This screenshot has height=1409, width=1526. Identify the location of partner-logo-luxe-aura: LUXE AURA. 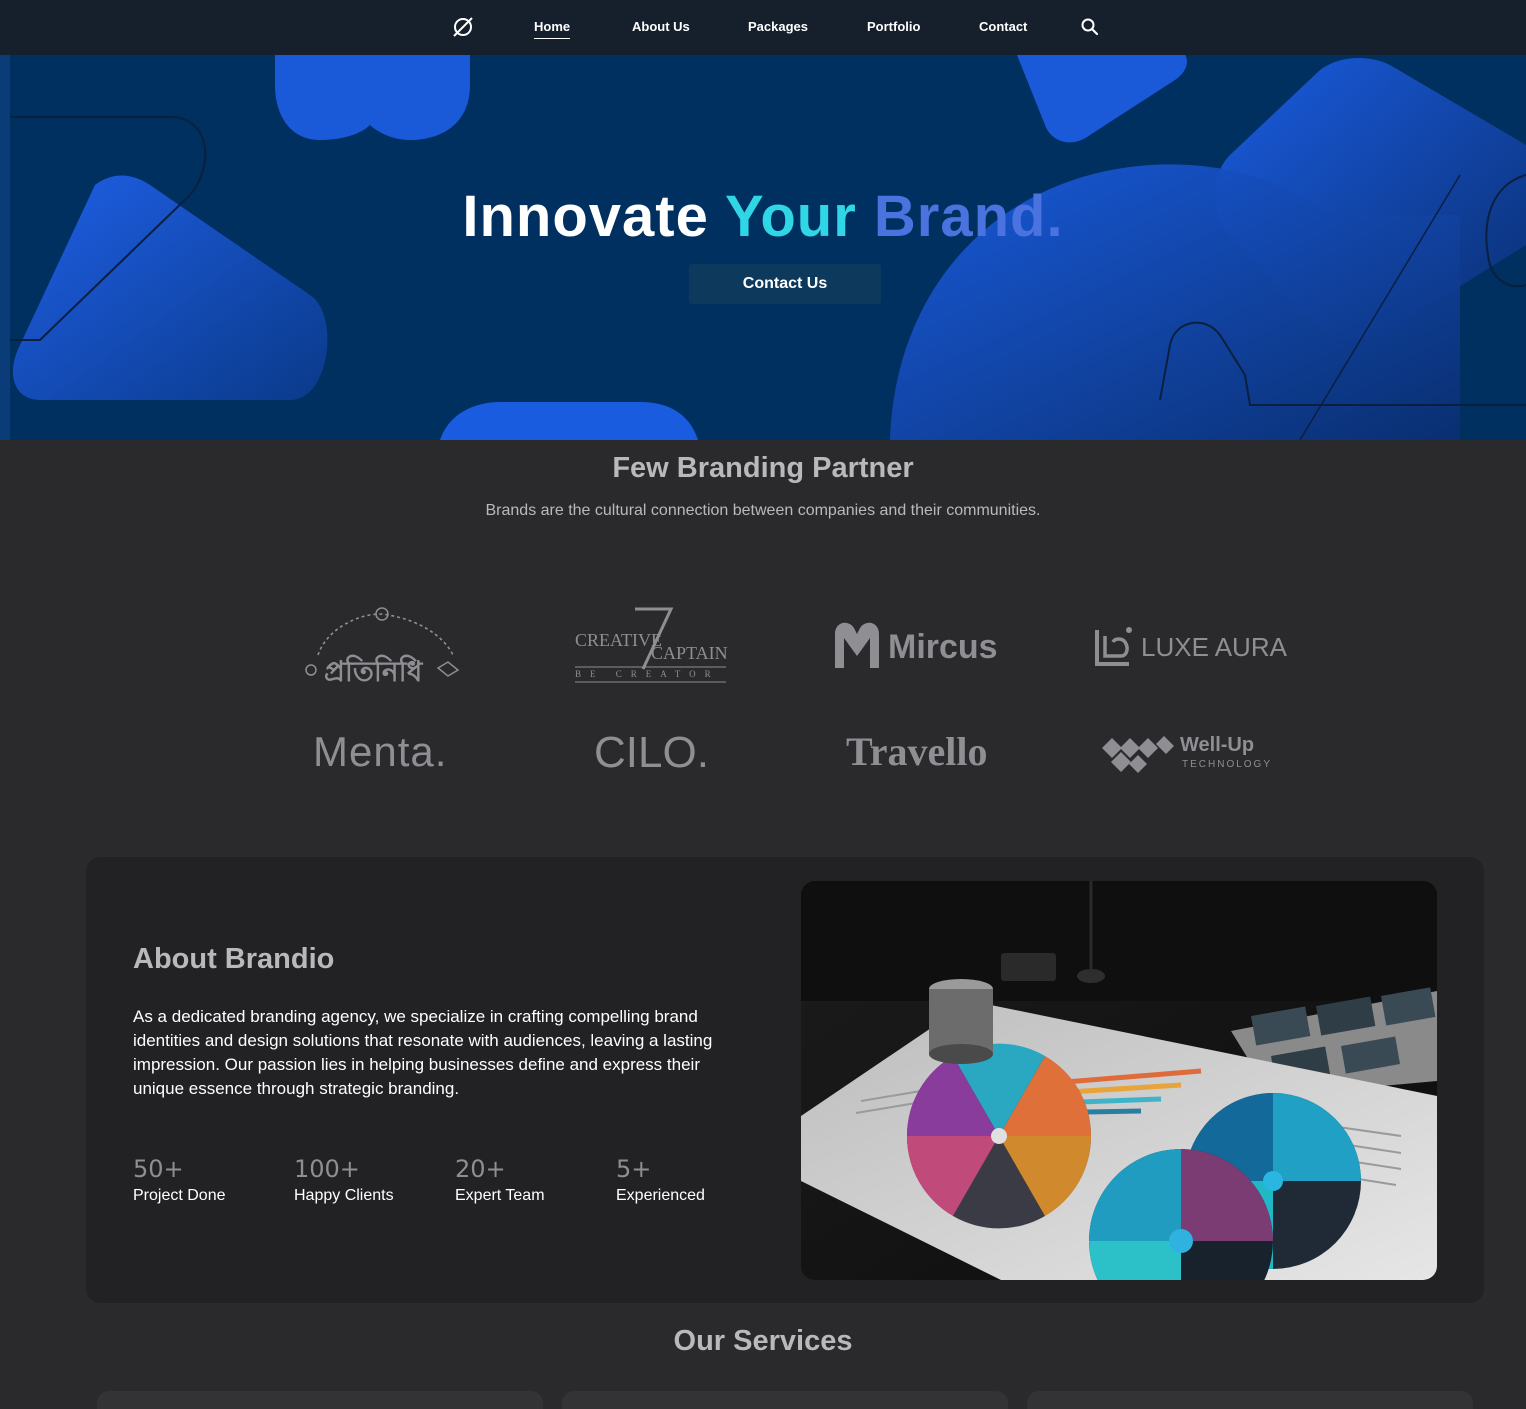
(1193, 647).